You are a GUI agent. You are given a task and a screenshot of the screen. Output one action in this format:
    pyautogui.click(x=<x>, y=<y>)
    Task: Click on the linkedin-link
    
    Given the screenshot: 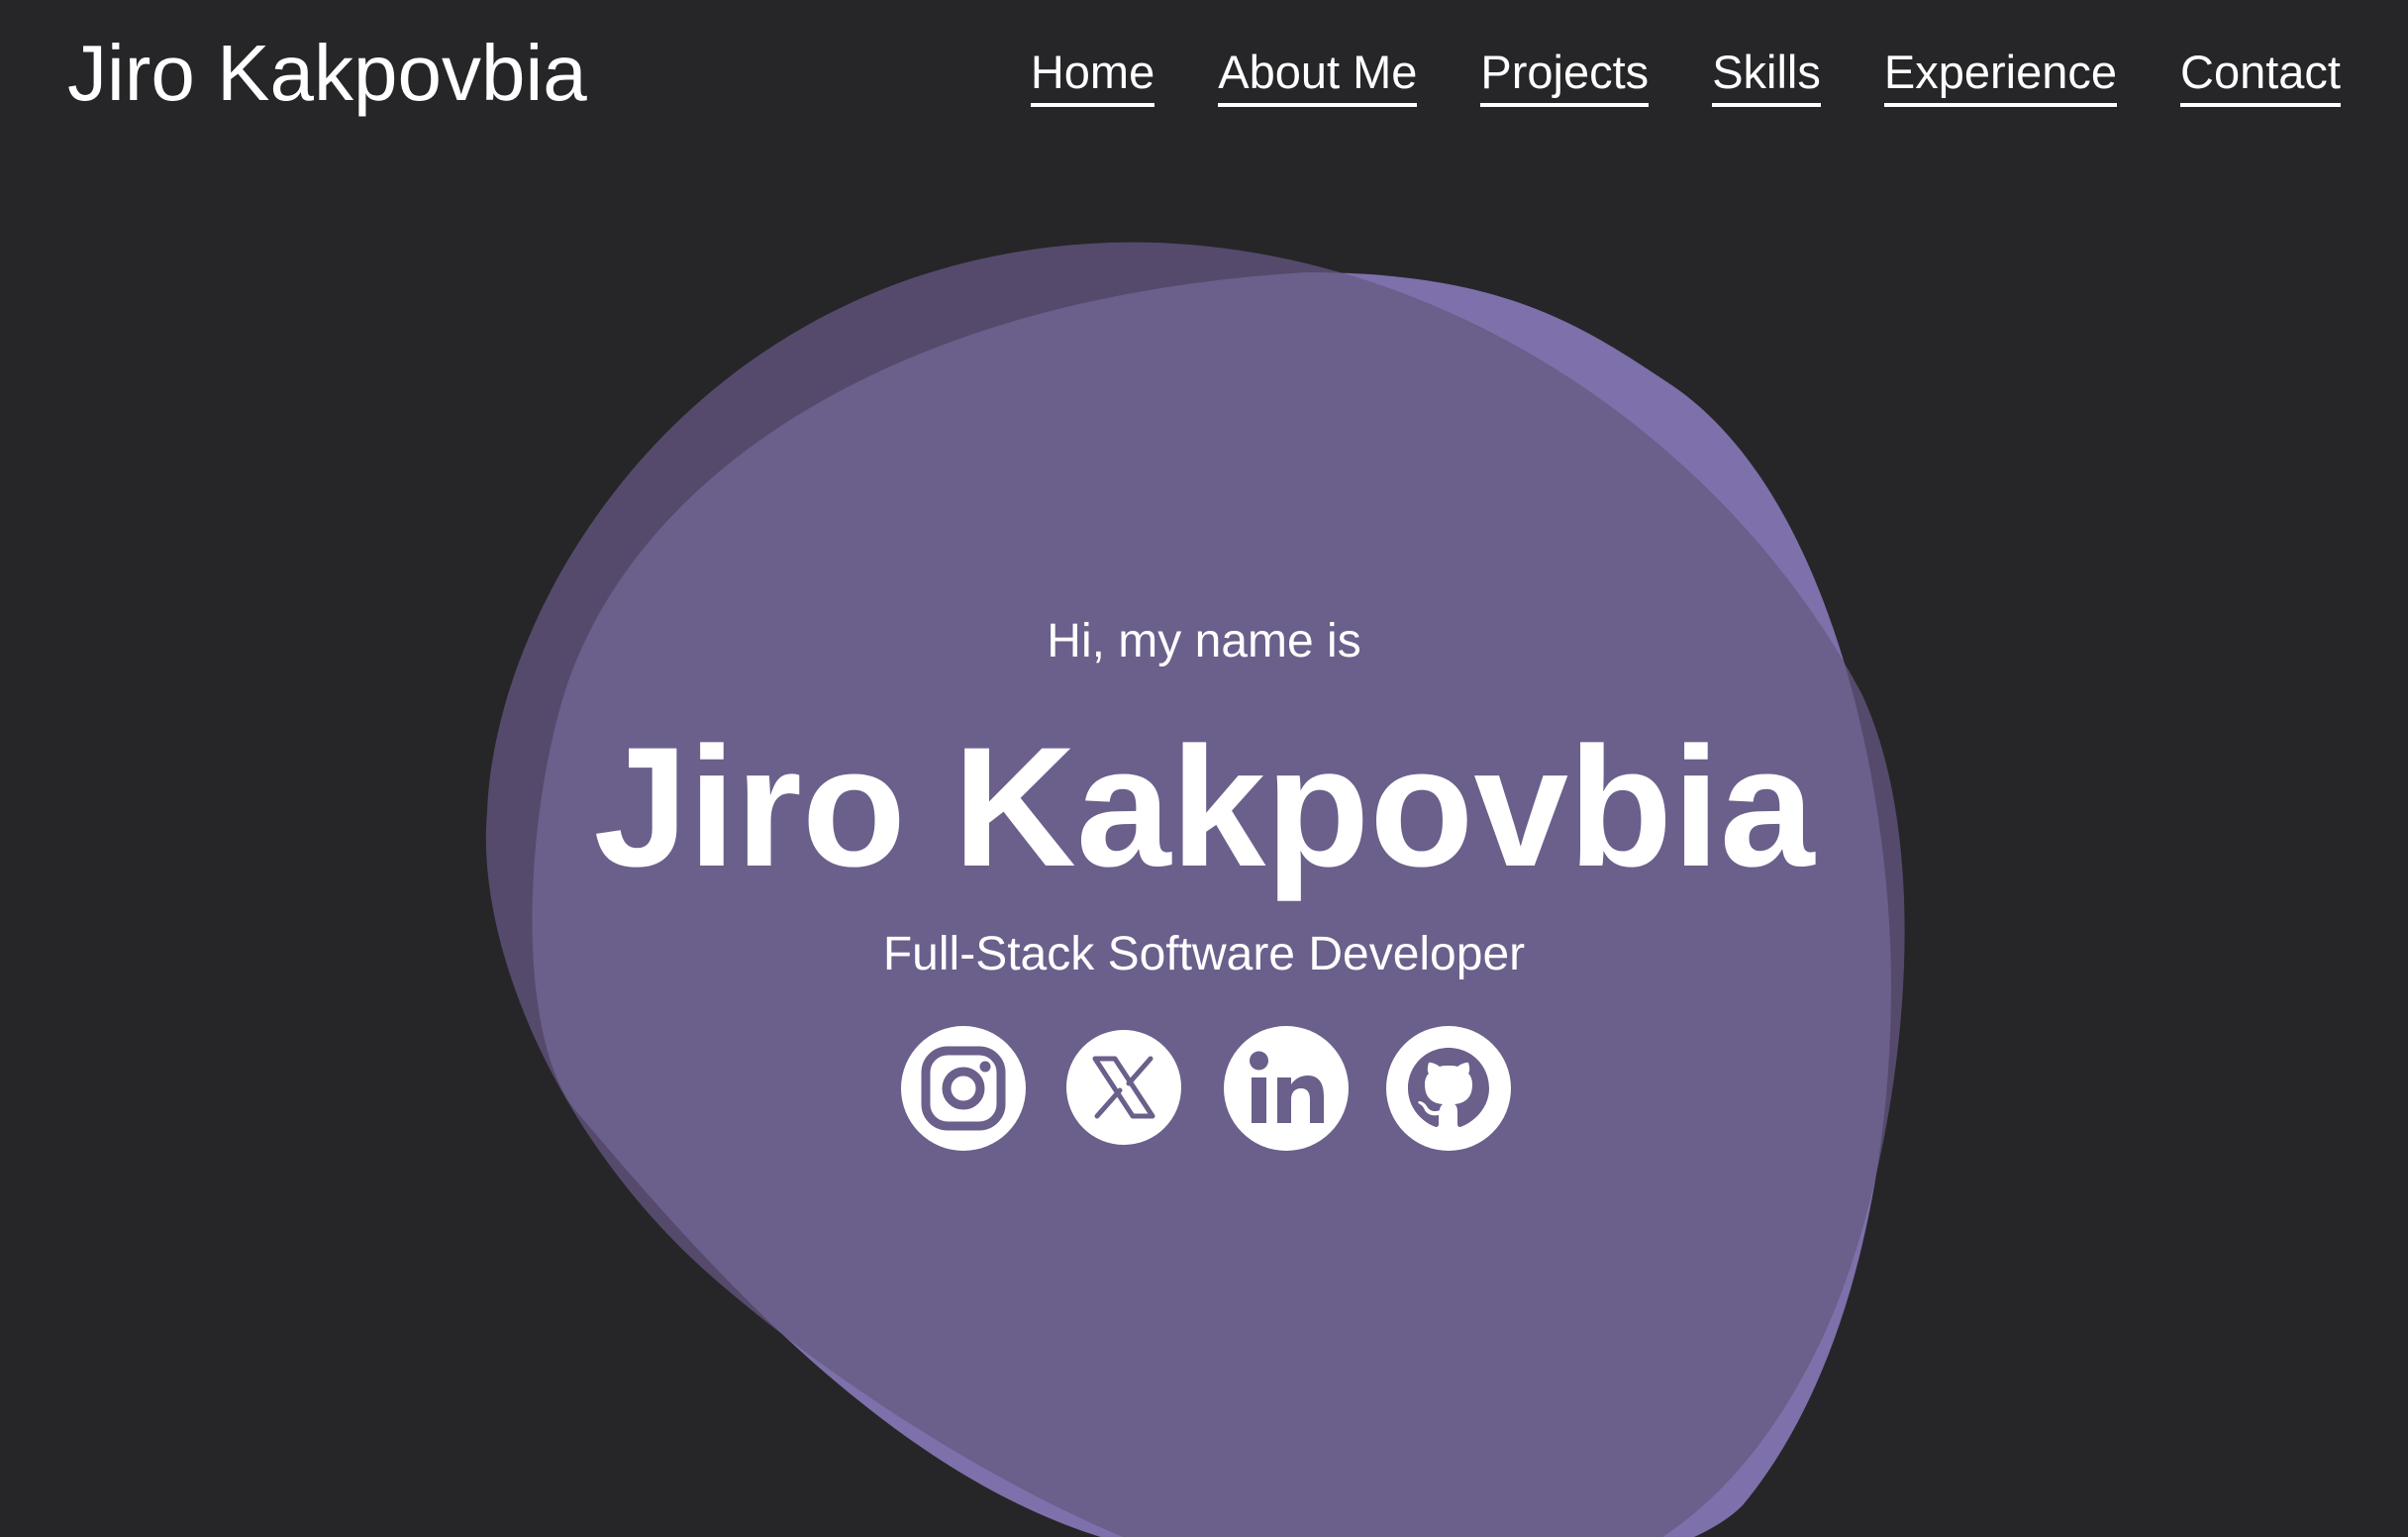 What is the action you would take?
    pyautogui.click(x=1286, y=1088)
    